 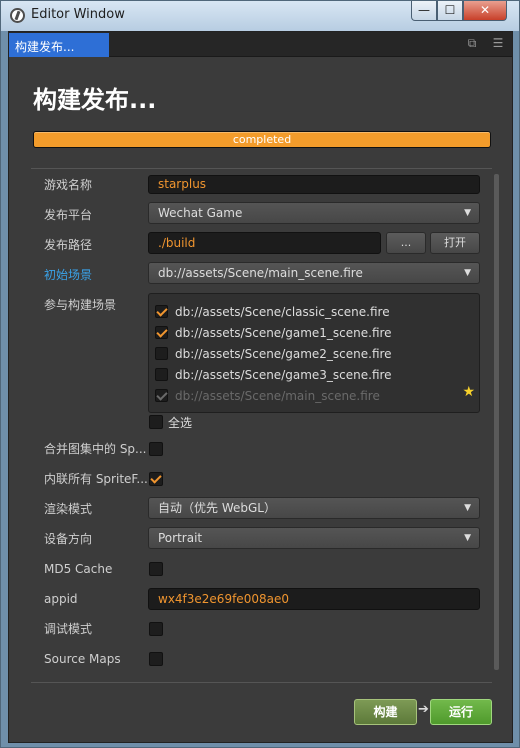 What do you see at coordinates (450, 11) in the screenshot?
I see `maximize-button: ☐` at bounding box center [450, 11].